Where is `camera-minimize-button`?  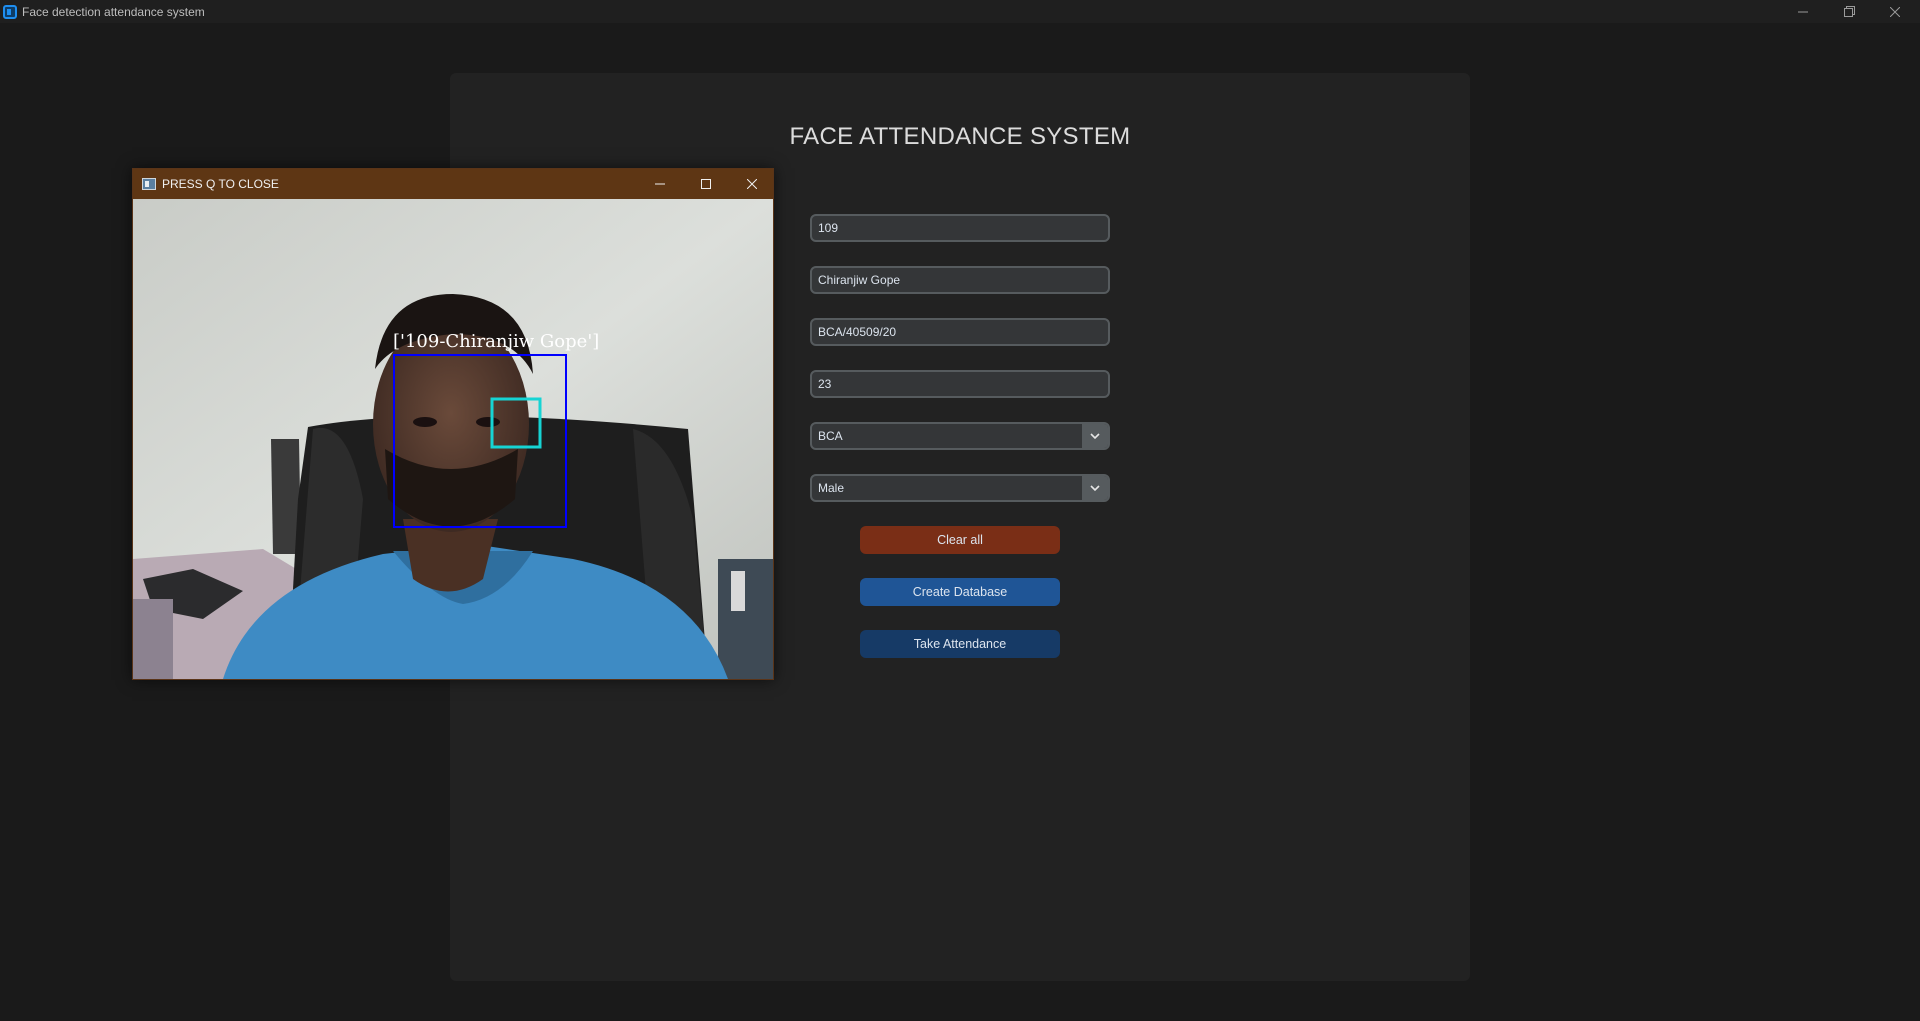 camera-minimize-button is located at coordinates (660, 184).